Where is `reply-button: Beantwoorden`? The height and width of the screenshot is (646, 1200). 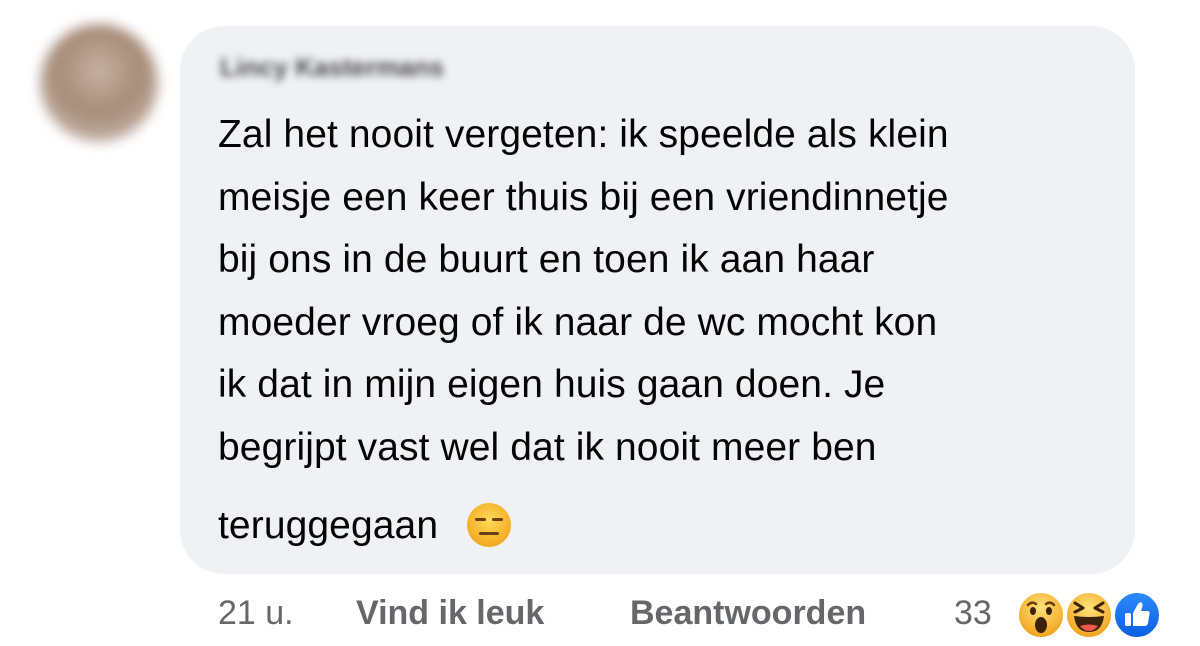 reply-button: Beantwoorden is located at coordinates (748, 613).